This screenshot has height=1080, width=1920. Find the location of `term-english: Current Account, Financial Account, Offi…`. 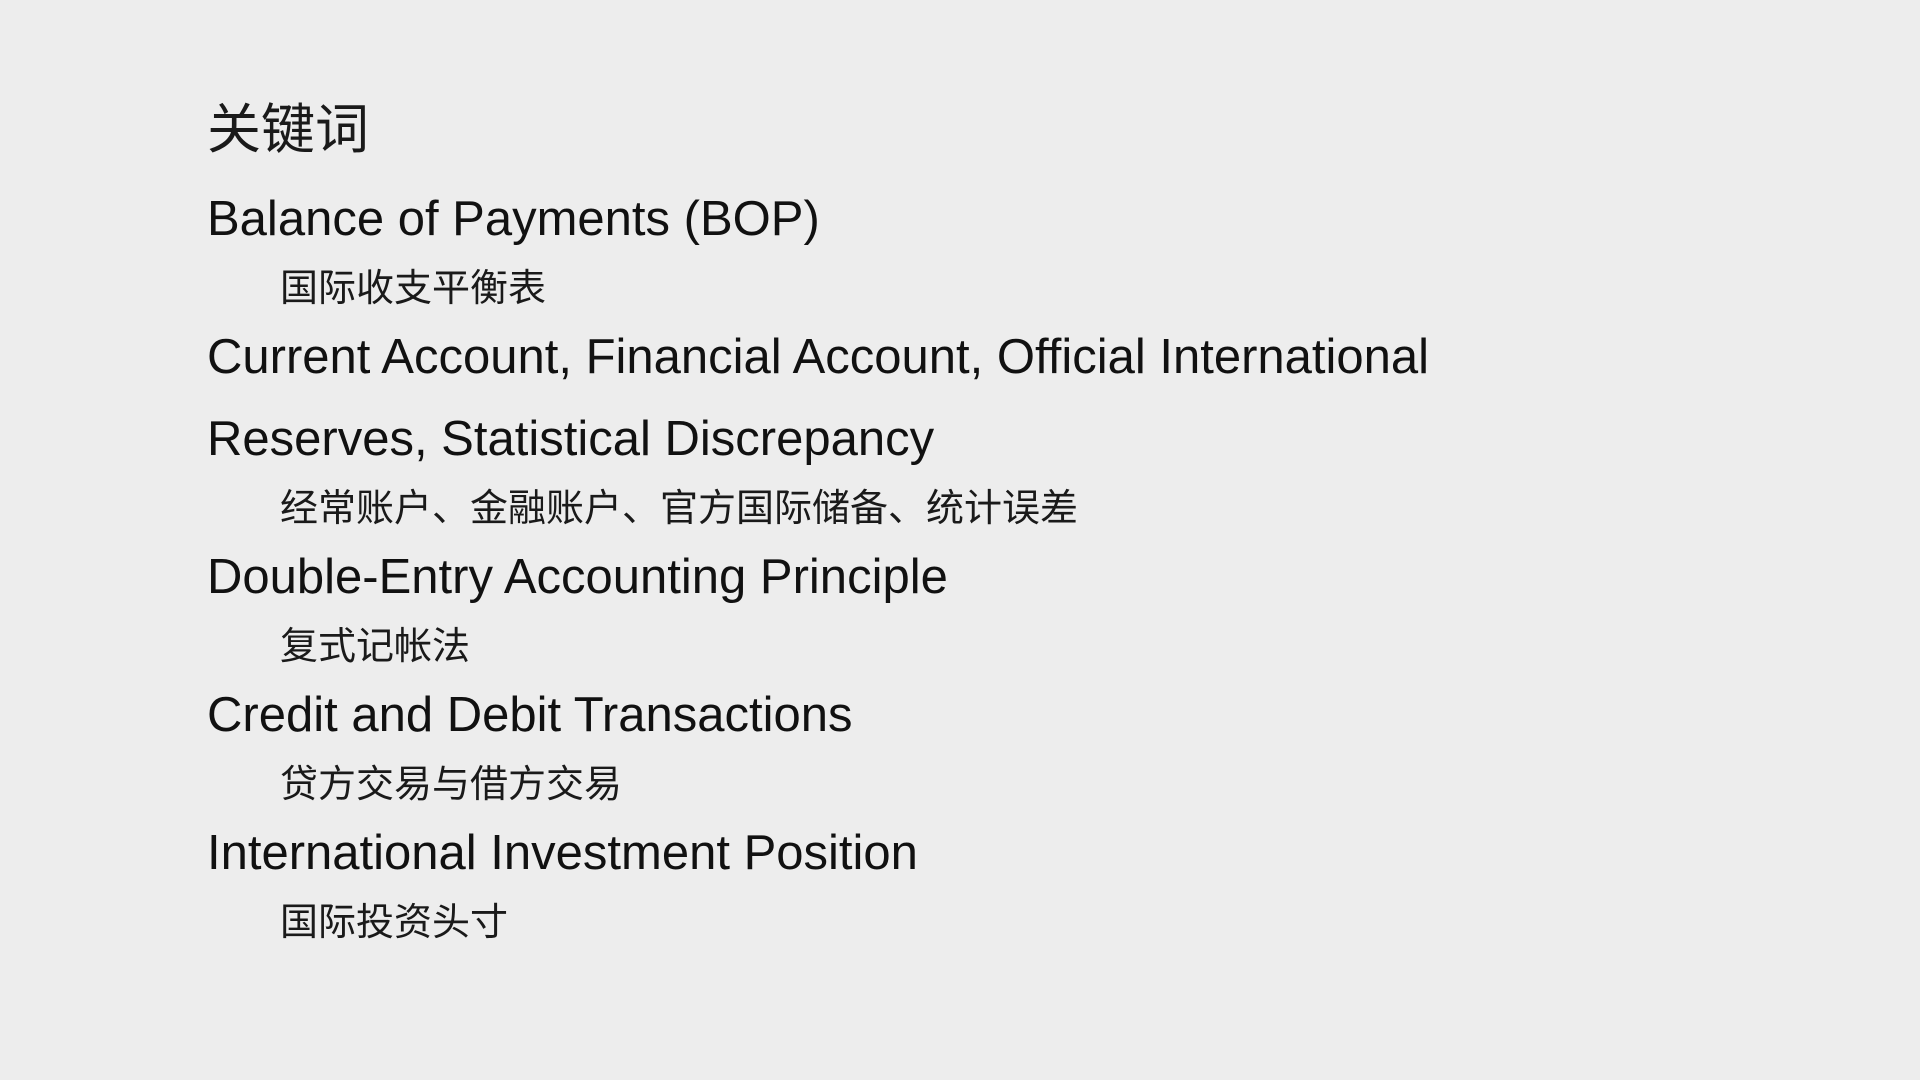

term-english: Current Account, Financial Account, Offi… is located at coordinates (818, 357).